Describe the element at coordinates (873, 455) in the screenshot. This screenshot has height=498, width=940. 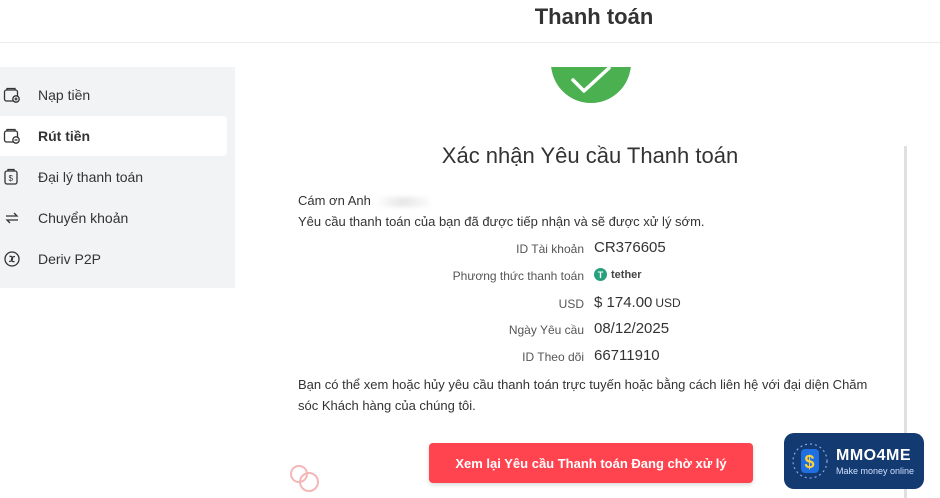
I see `watermark-name: MMO4ME` at that location.